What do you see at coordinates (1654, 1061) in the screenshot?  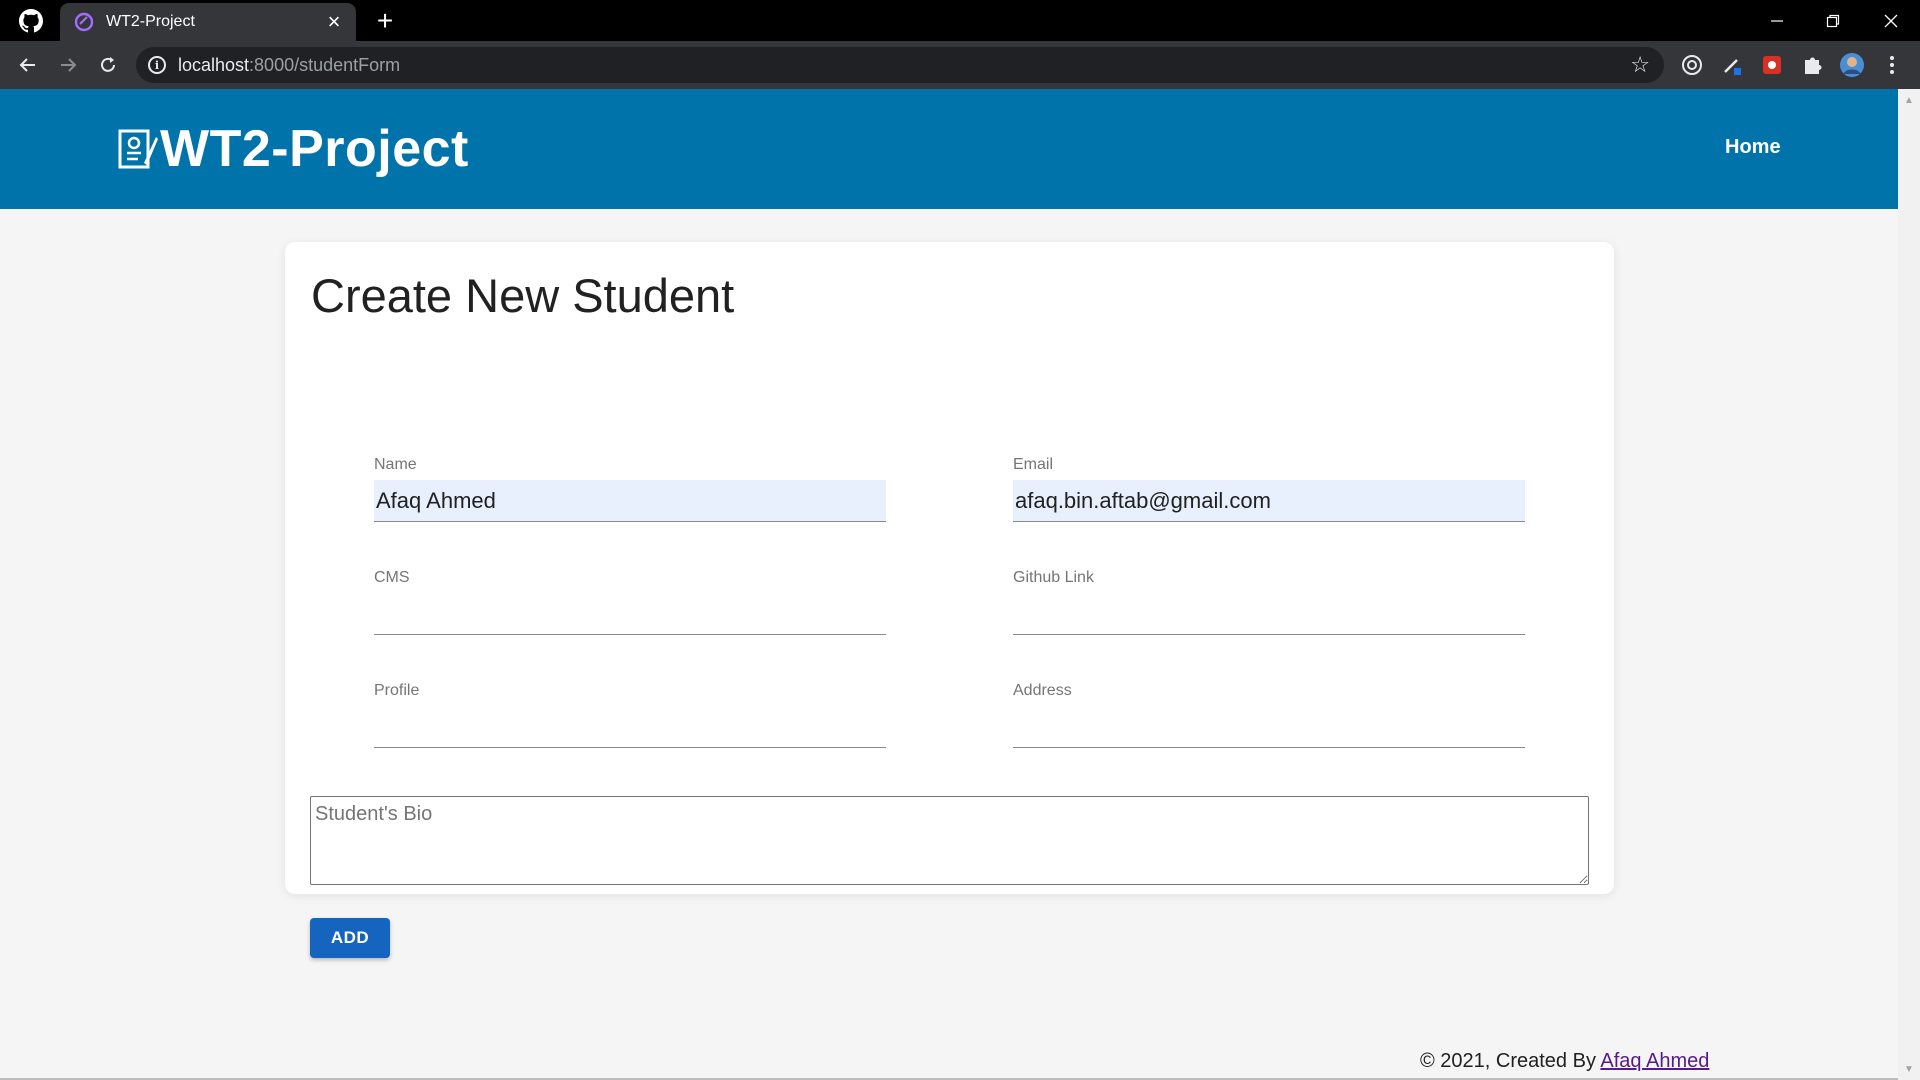 I see `author-link: Afaq Ahmed` at bounding box center [1654, 1061].